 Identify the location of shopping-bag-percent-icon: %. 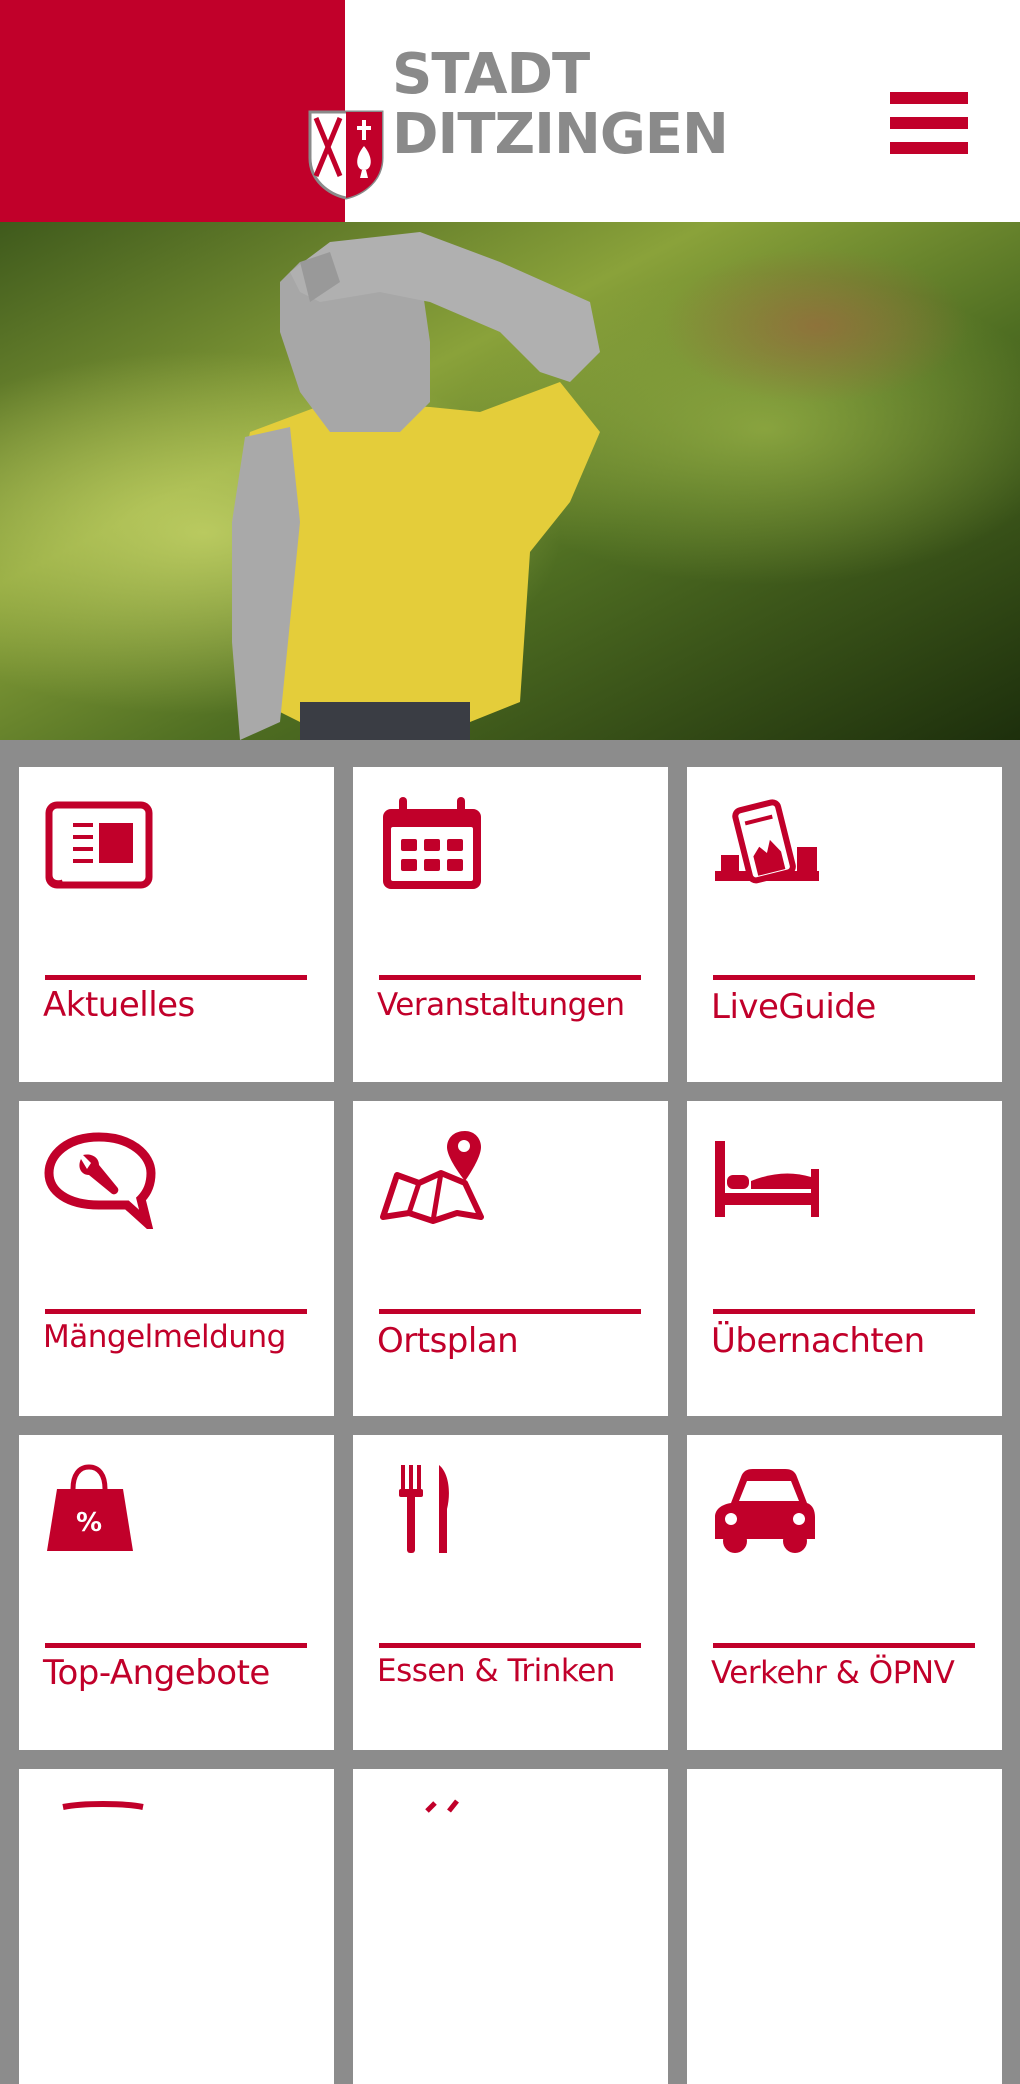
(90, 1507).